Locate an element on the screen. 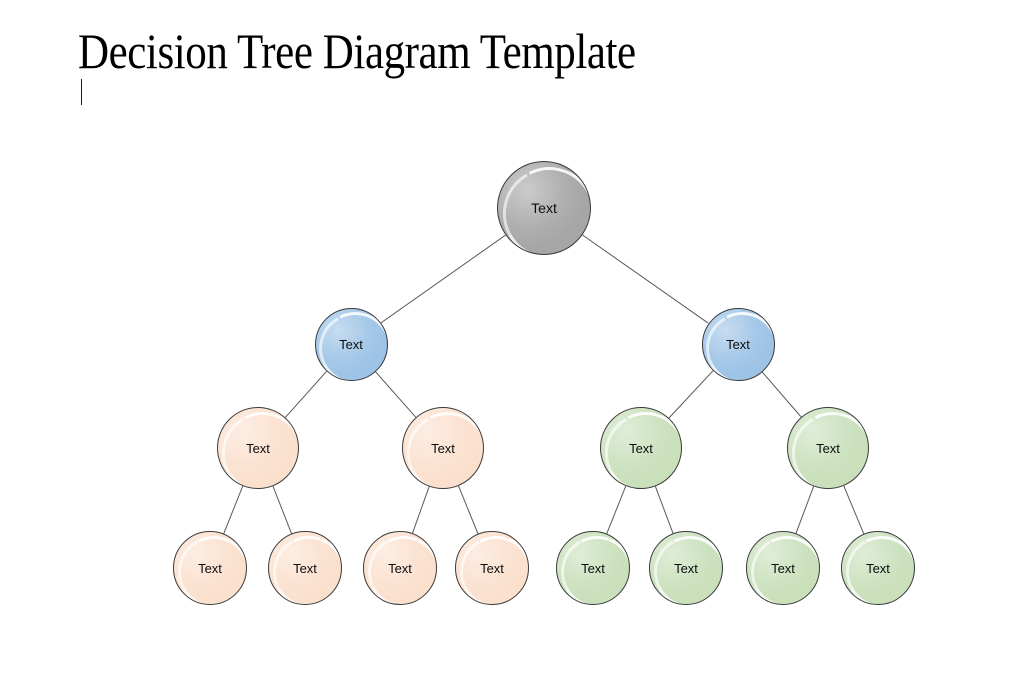 Image resolution: width=1024 pixels, height=697 pixels. tree-node-n1: Text is located at coordinates (351, 344).